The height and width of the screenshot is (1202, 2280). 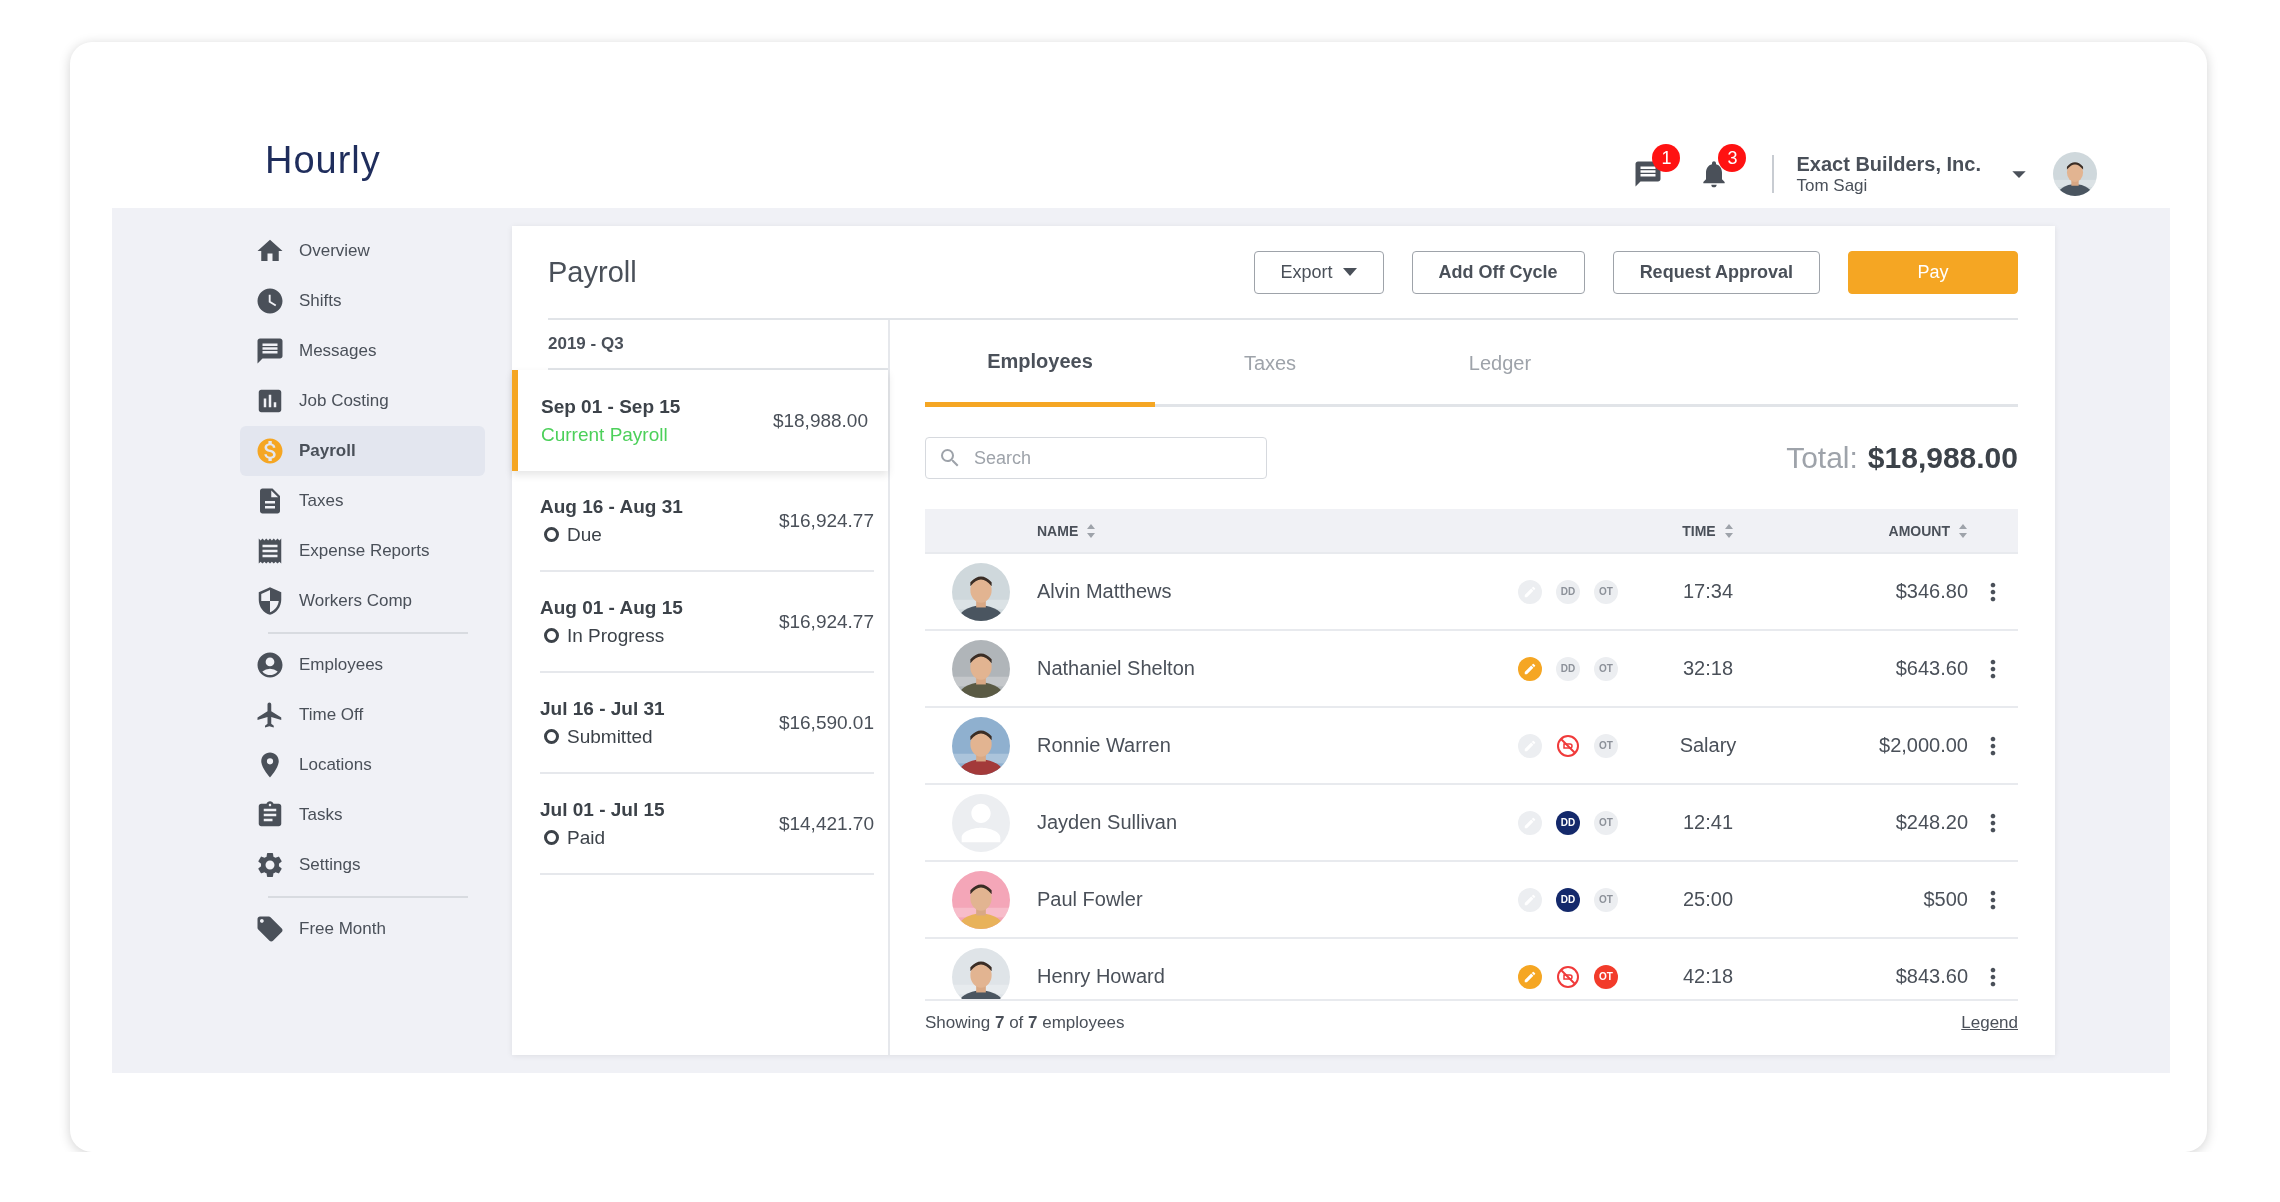 I want to click on time-cell-text: 42:18, so click(x=1708, y=976).